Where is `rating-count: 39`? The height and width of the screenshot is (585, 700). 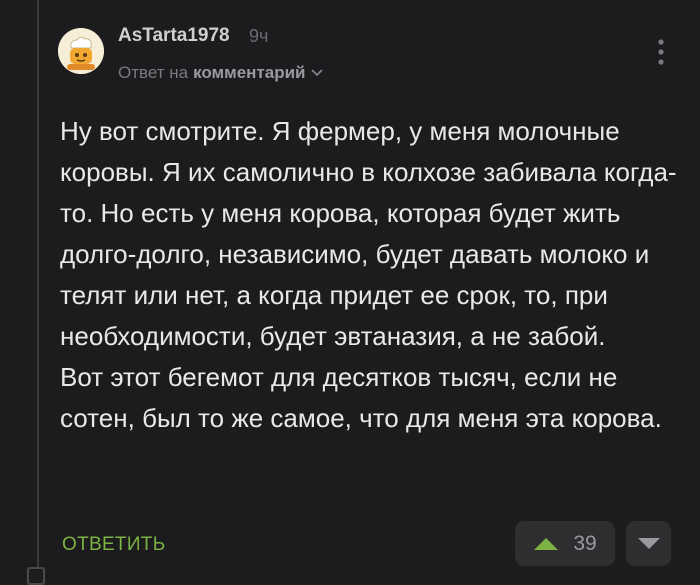
rating-count: 39 is located at coordinates (585, 543).